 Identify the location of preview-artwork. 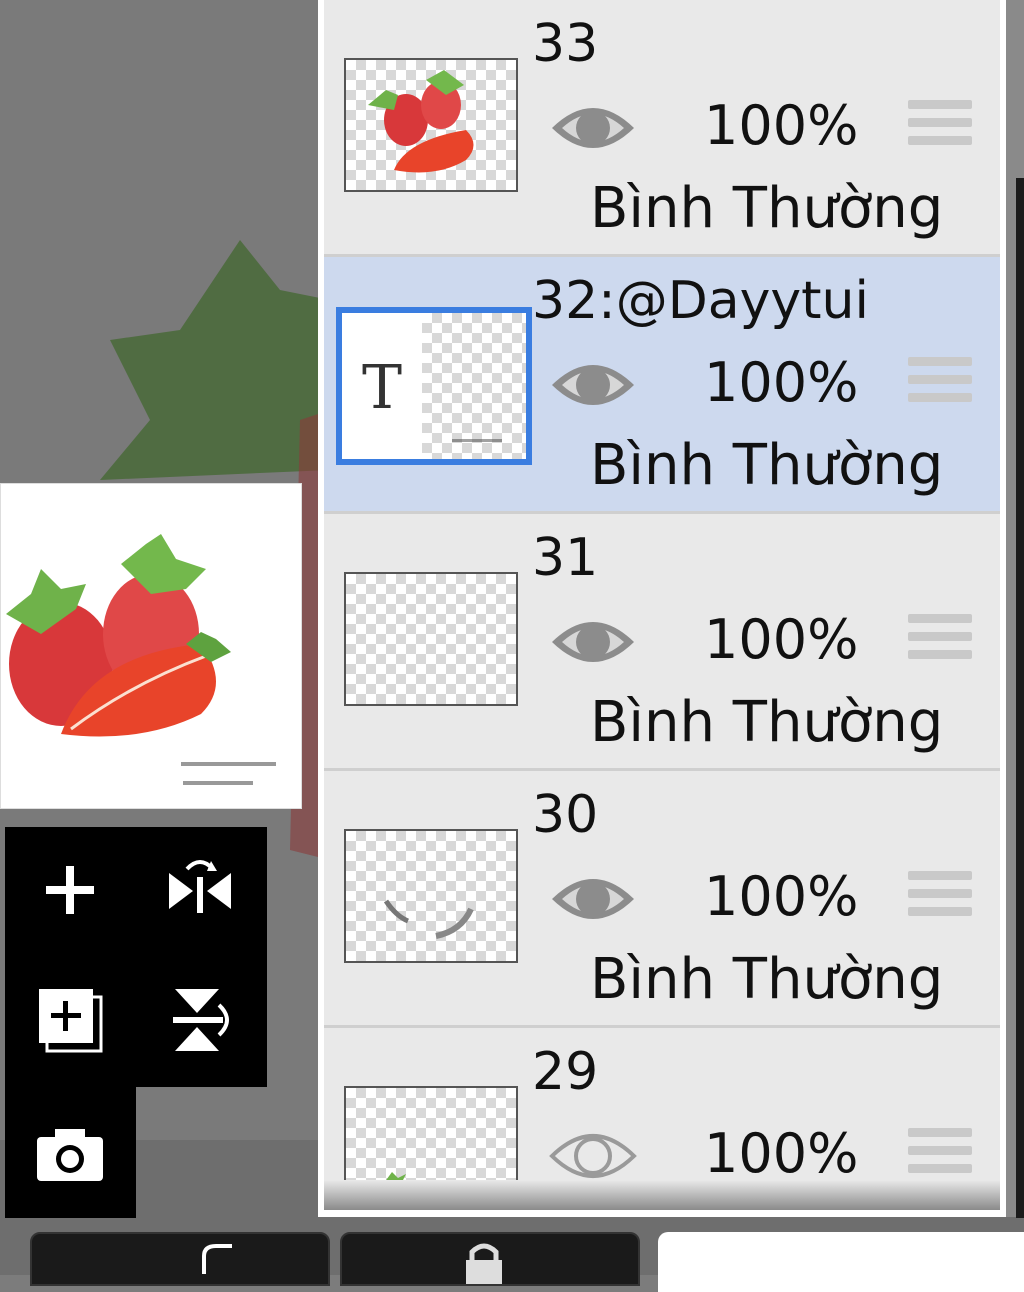
(141, 659).